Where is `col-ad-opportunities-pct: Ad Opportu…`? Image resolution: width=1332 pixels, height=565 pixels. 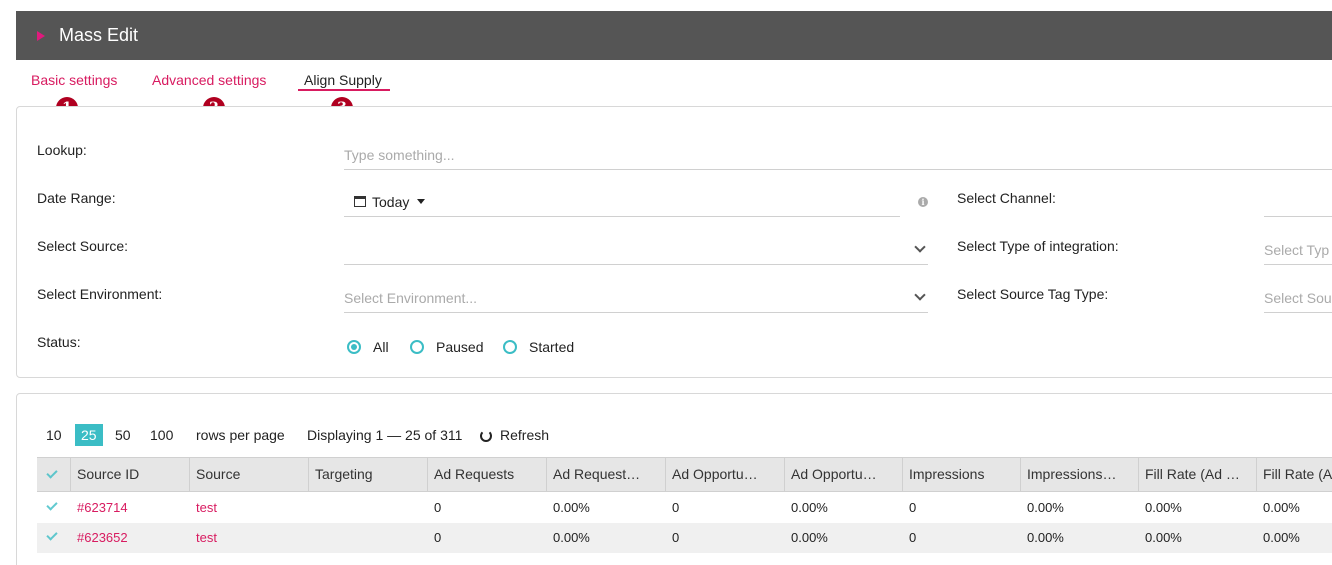 col-ad-opportunities-pct: Ad Opportu… is located at coordinates (843, 474).